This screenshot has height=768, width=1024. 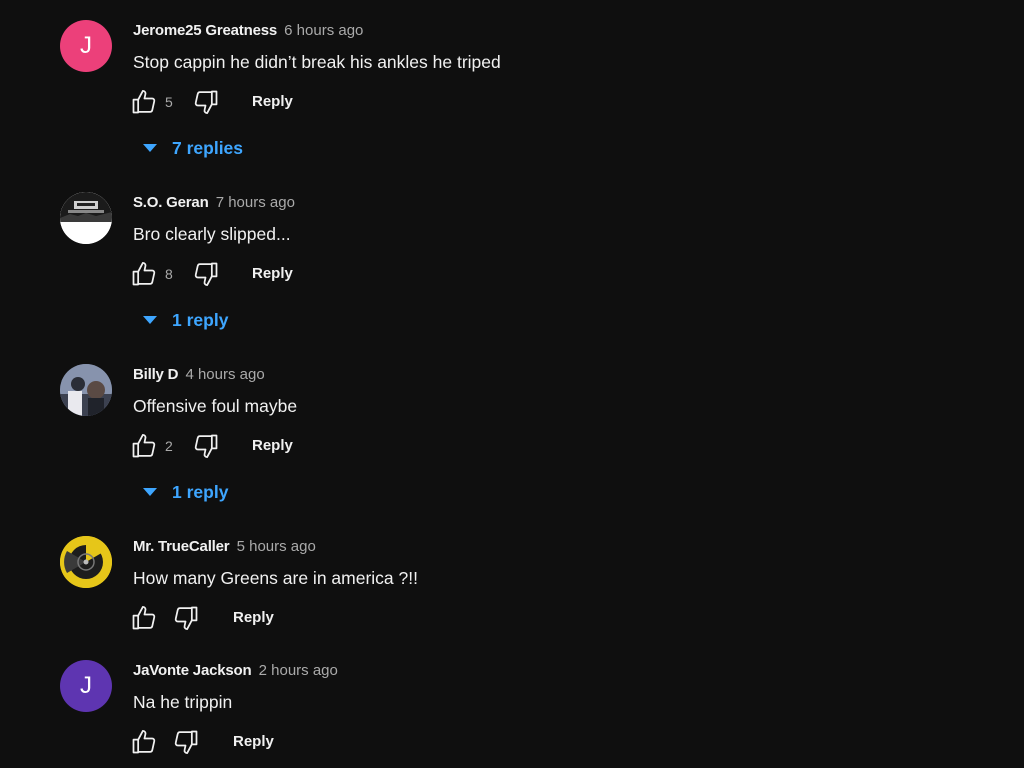 I want to click on comment-text: Offensive foul maybe, so click(x=215, y=406).